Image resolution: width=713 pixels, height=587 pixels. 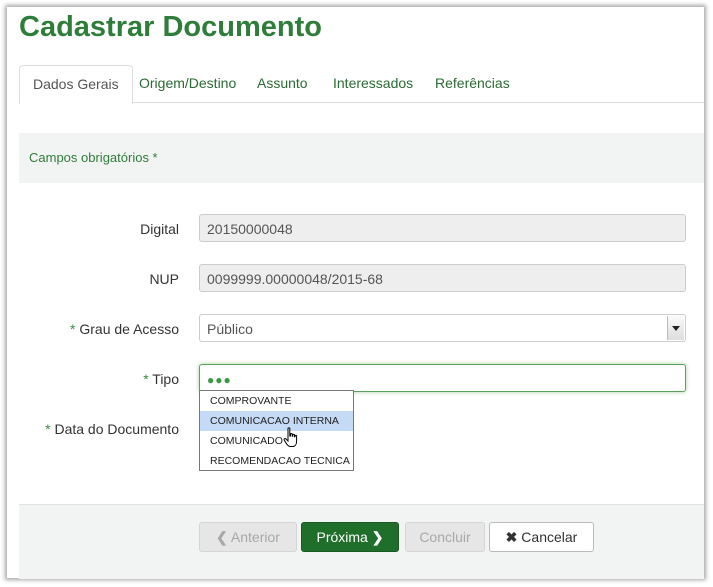 What do you see at coordinates (112, 429) in the screenshot?
I see `data-documento-label: * Data do Documento` at bounding box center [112, 429].